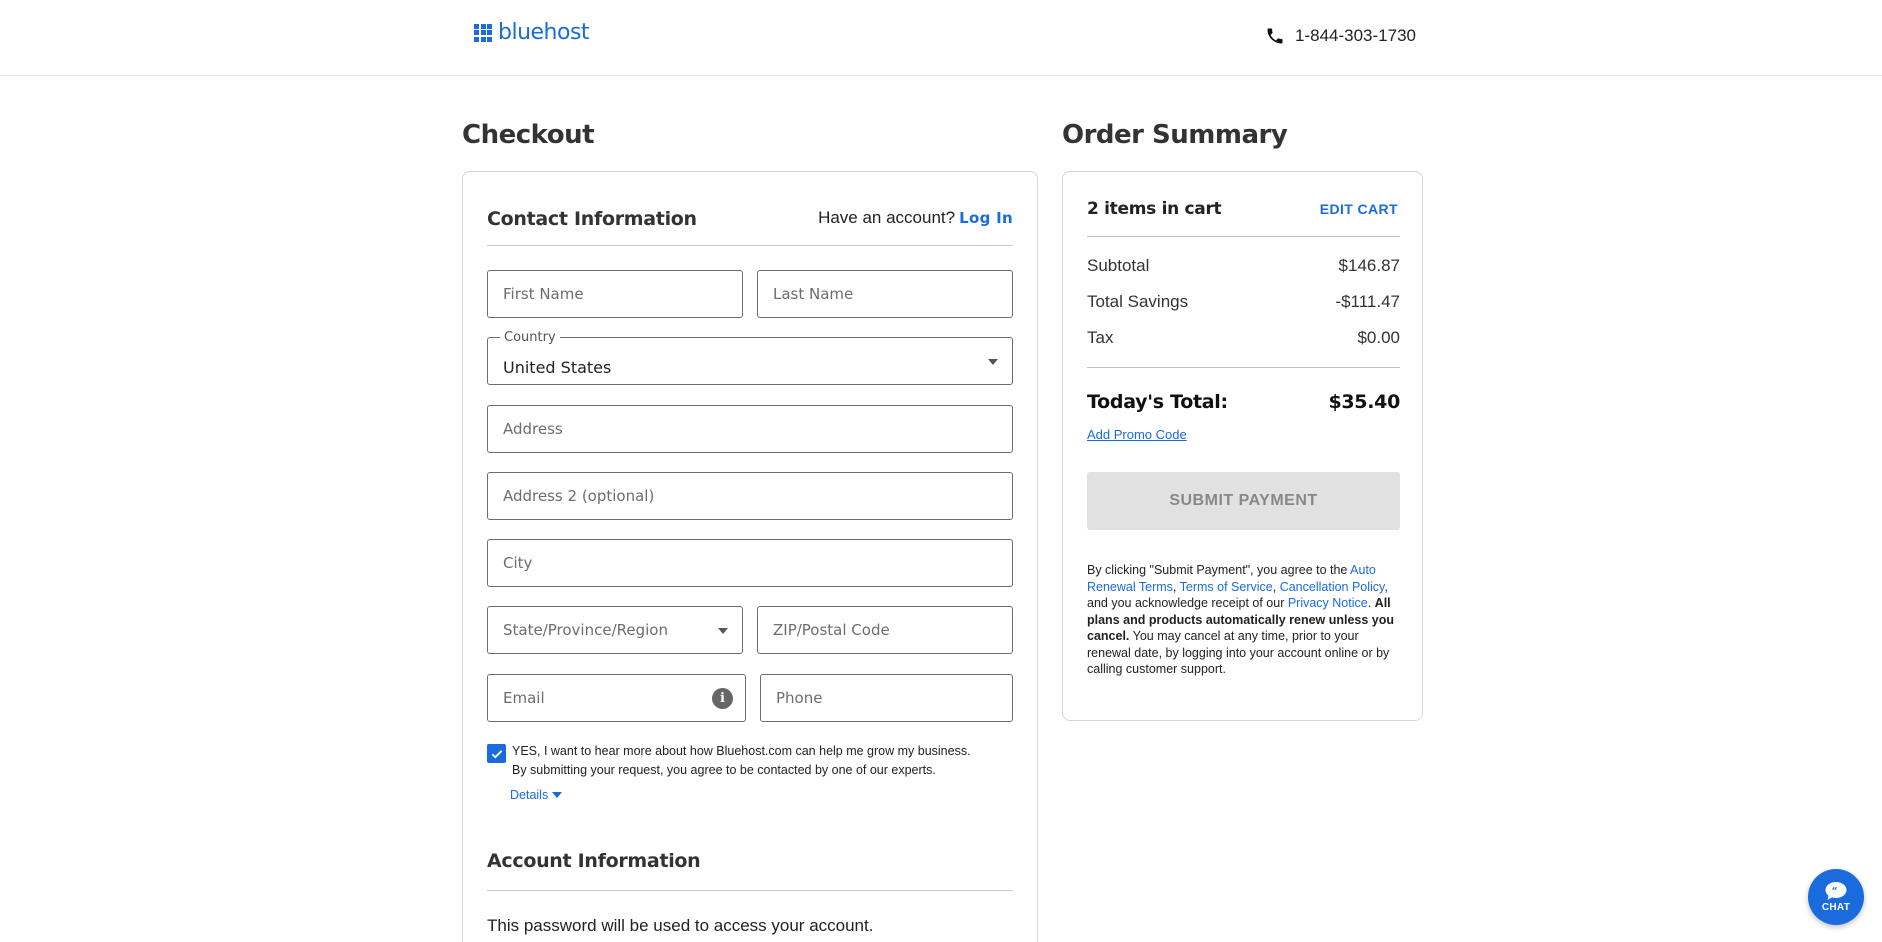 The height and width of the screenshot is (942, 1882). What do you see at coordinates (885, 294) in the screenshot?
I see `last-name-input: Last Name` at bounding box center [885, 294].